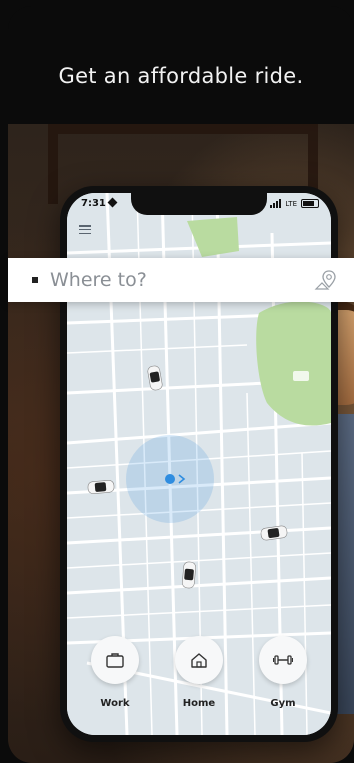 This screenshot has width=354, height=763. I want to click on search-bar: Where to?, so click(181, 280).